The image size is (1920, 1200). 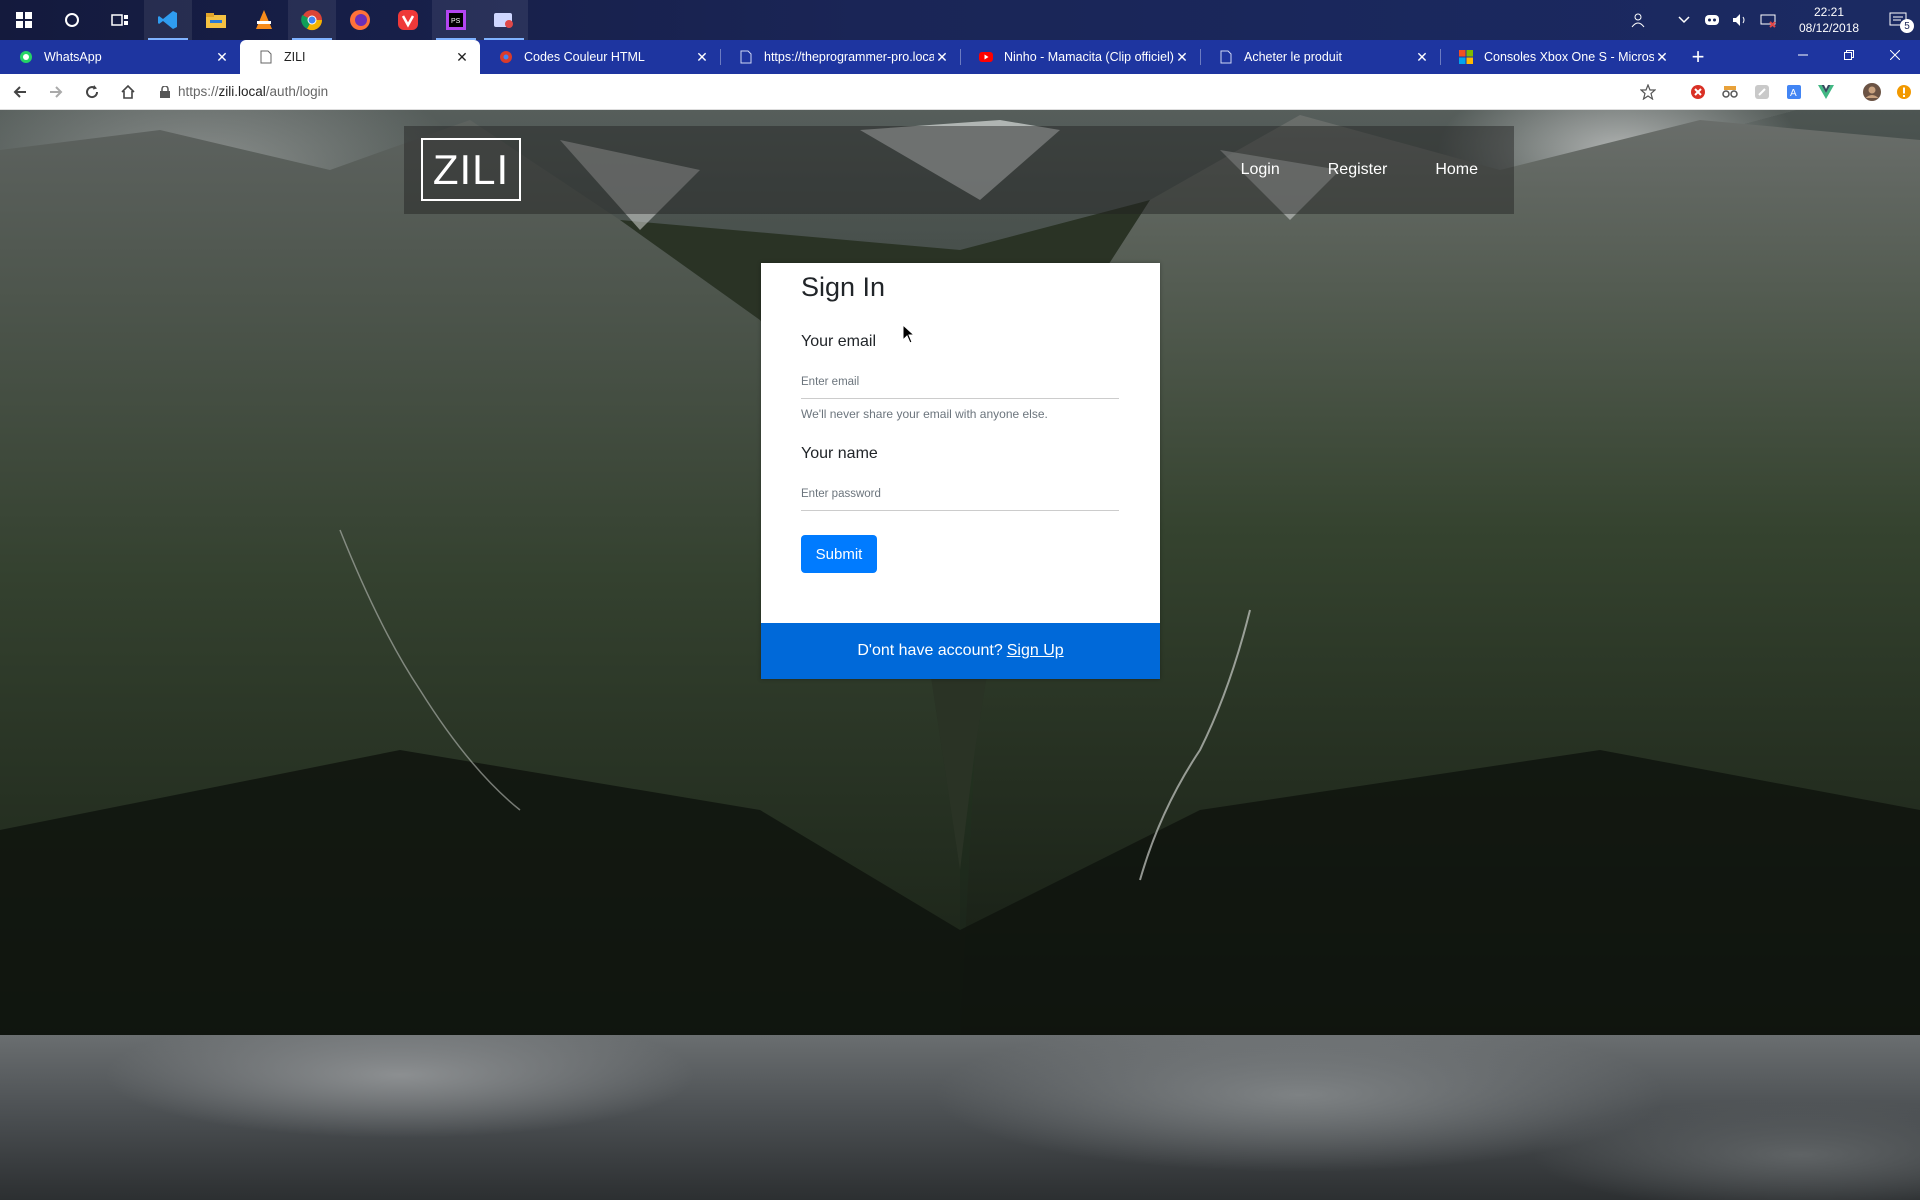 I want to click on submit-button: Submit, so click(x=839, y=554).